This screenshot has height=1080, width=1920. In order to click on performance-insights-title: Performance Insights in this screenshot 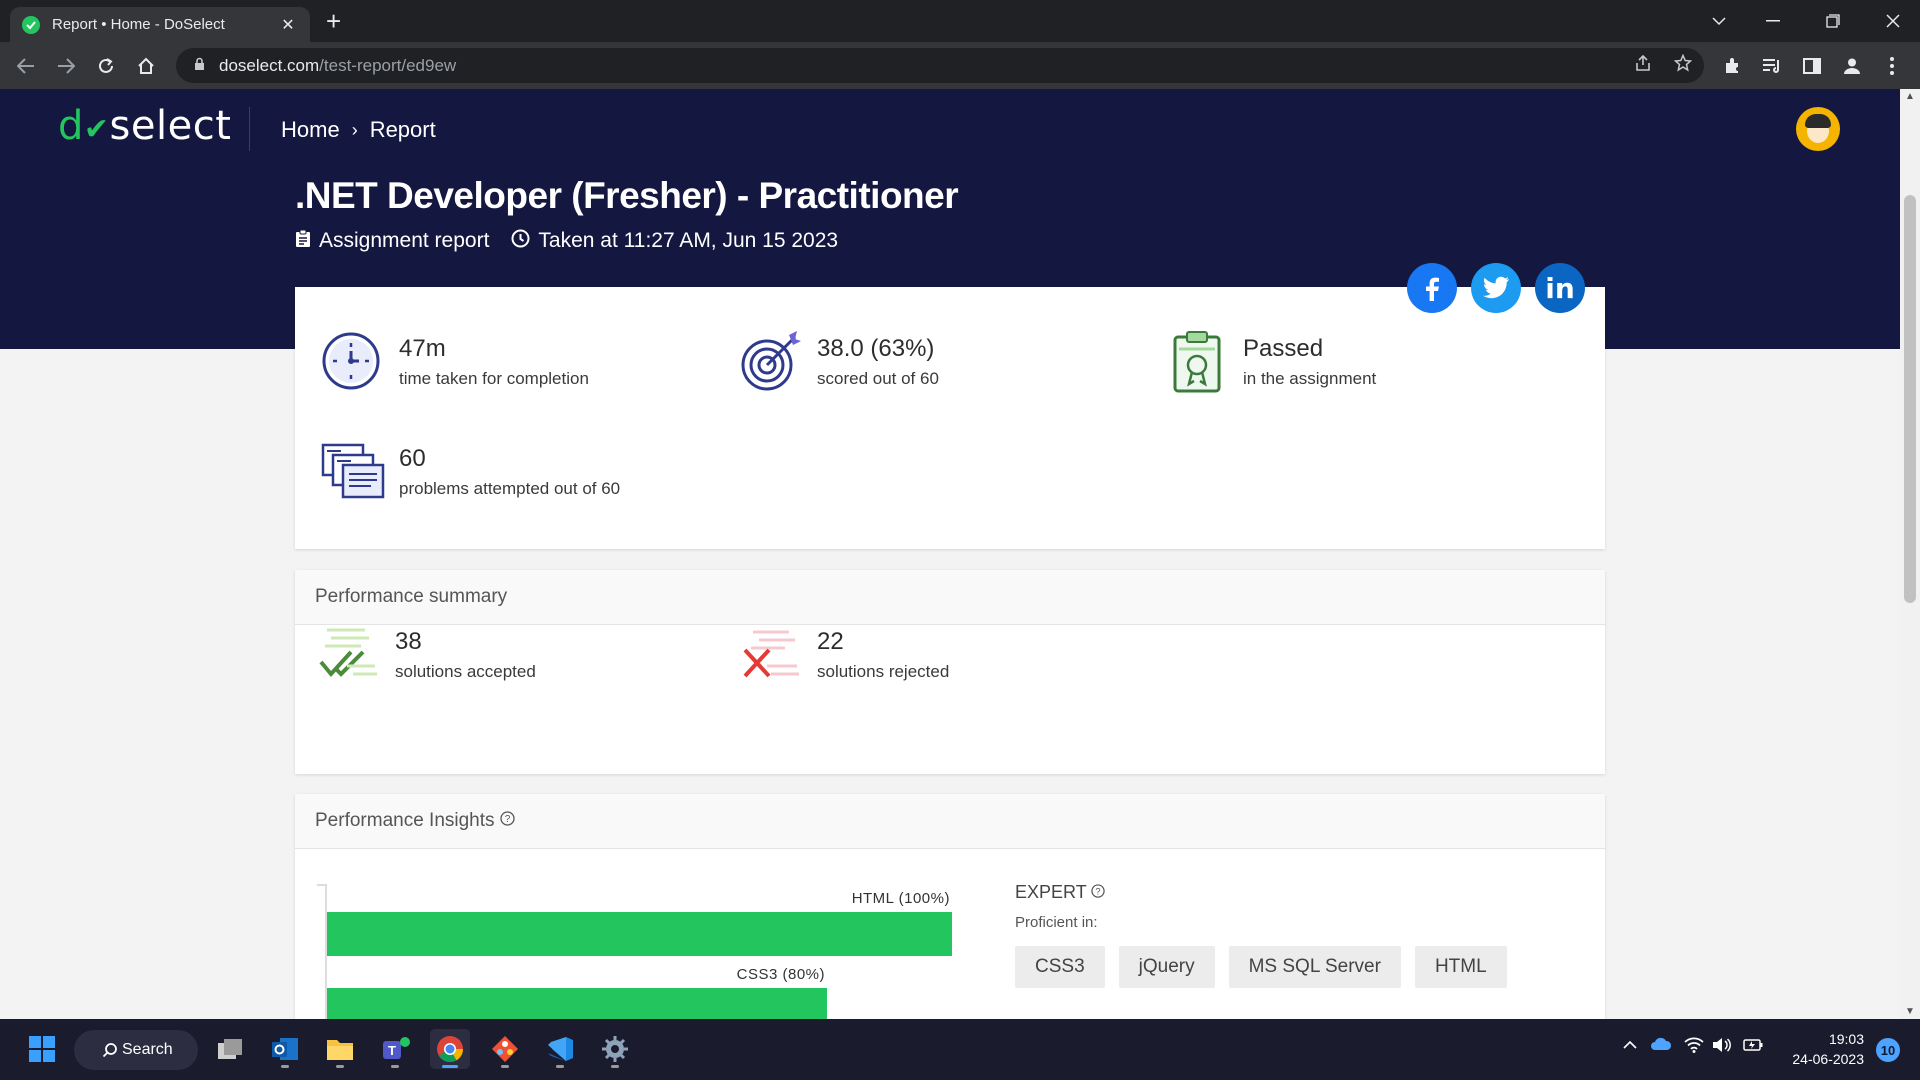, I will do `click(405, 820)`.